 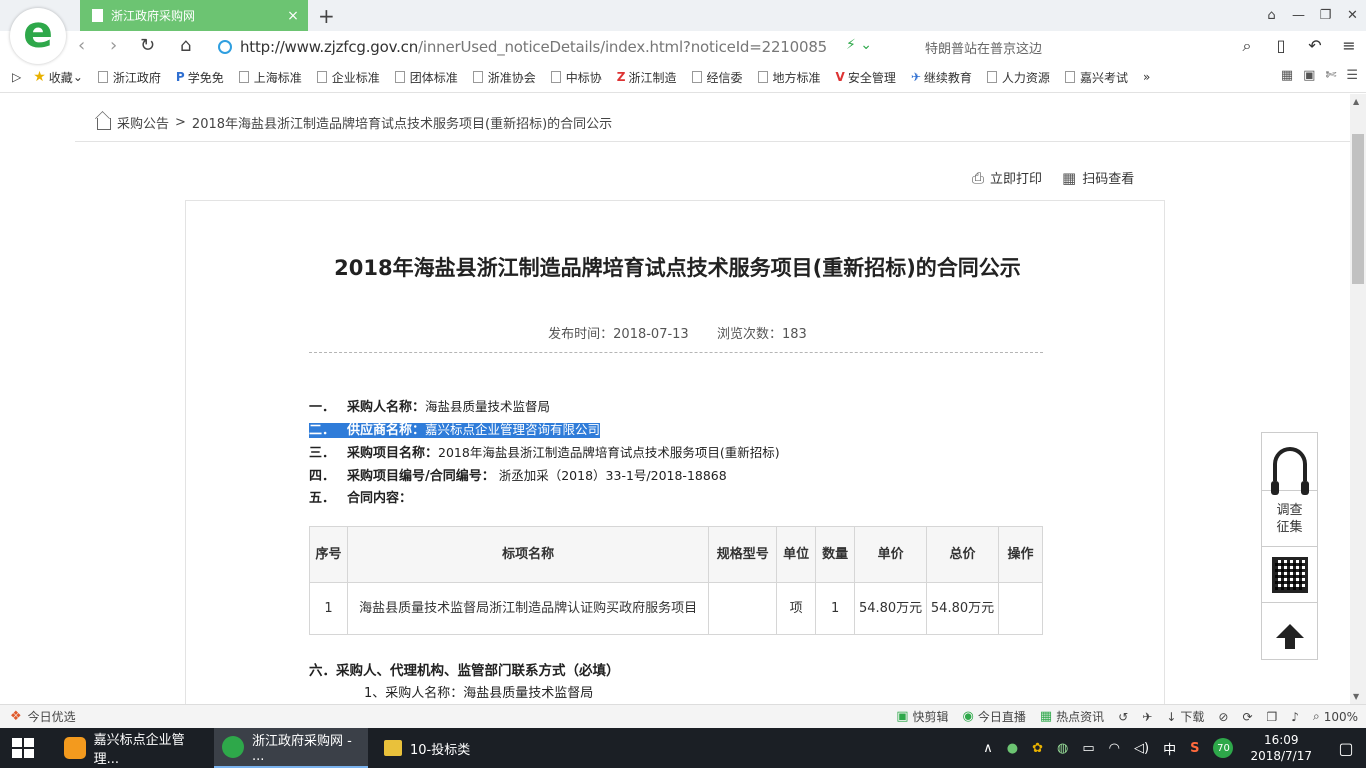 I want to click on search-suggestion: 特朗普站在普京这边, so click(x=983, y=47).